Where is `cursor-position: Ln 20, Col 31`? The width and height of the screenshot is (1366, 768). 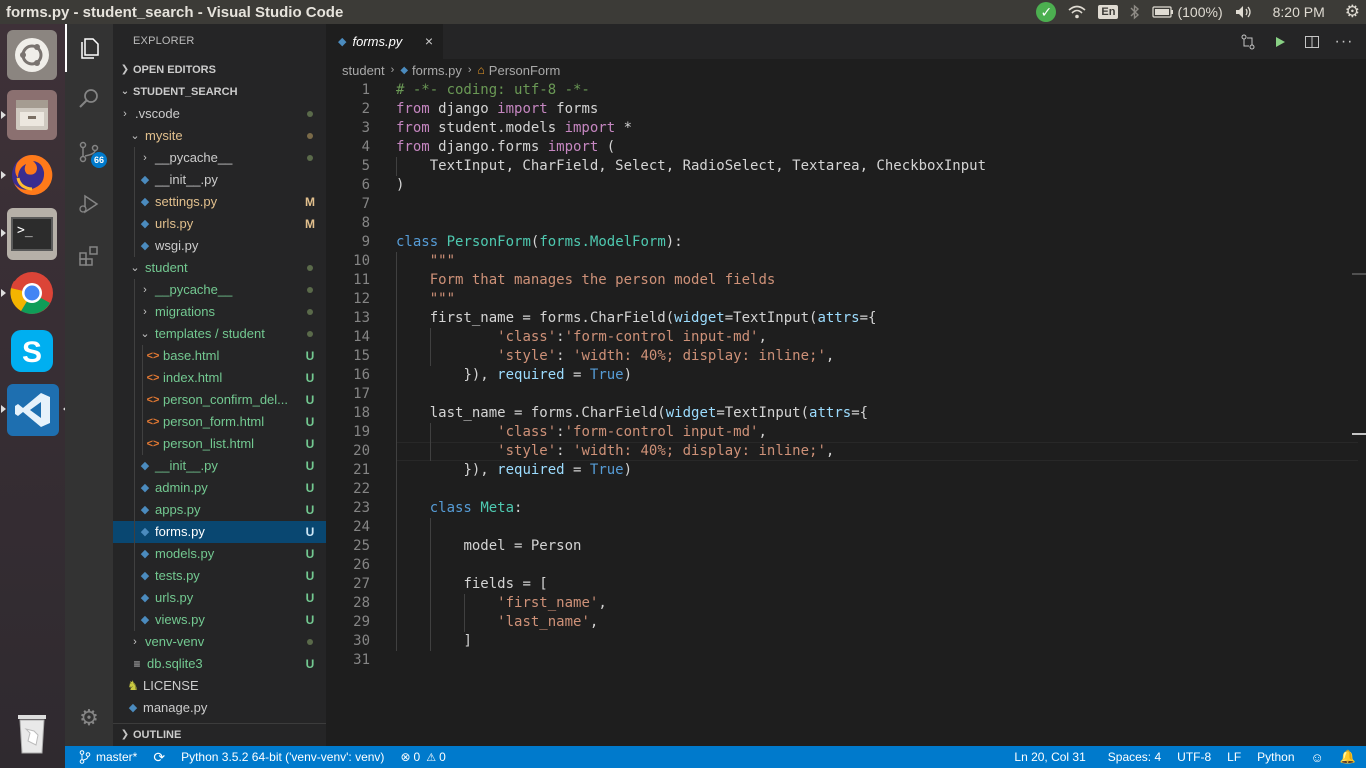 cursor-position: Ln 20, Col 31 is located at coordinates (1052, 757).